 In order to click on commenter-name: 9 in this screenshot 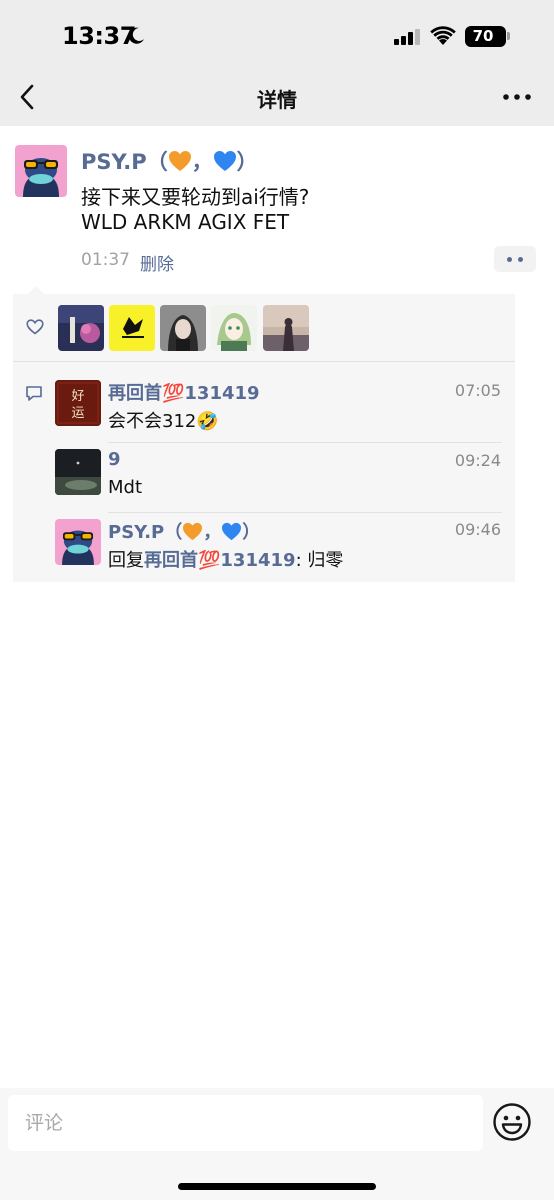, I will do `click(114, 459)`.